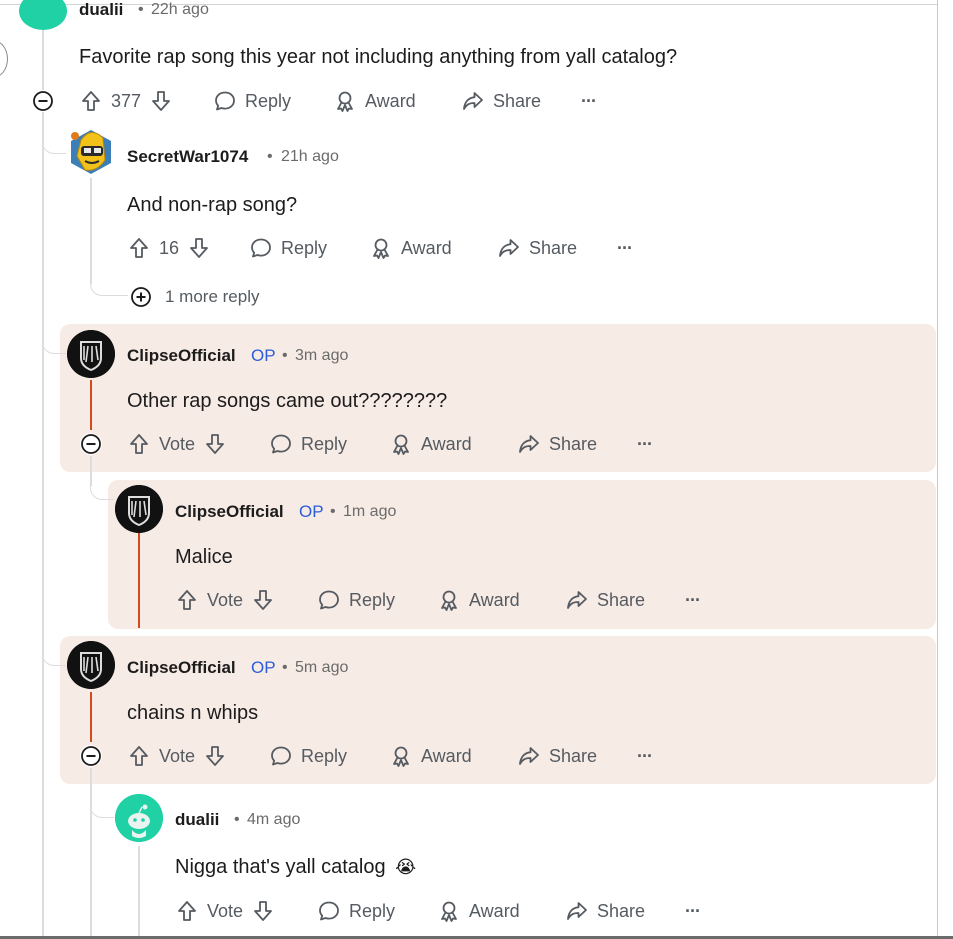  I want to click on thread-curve-more, so click(109, 284).